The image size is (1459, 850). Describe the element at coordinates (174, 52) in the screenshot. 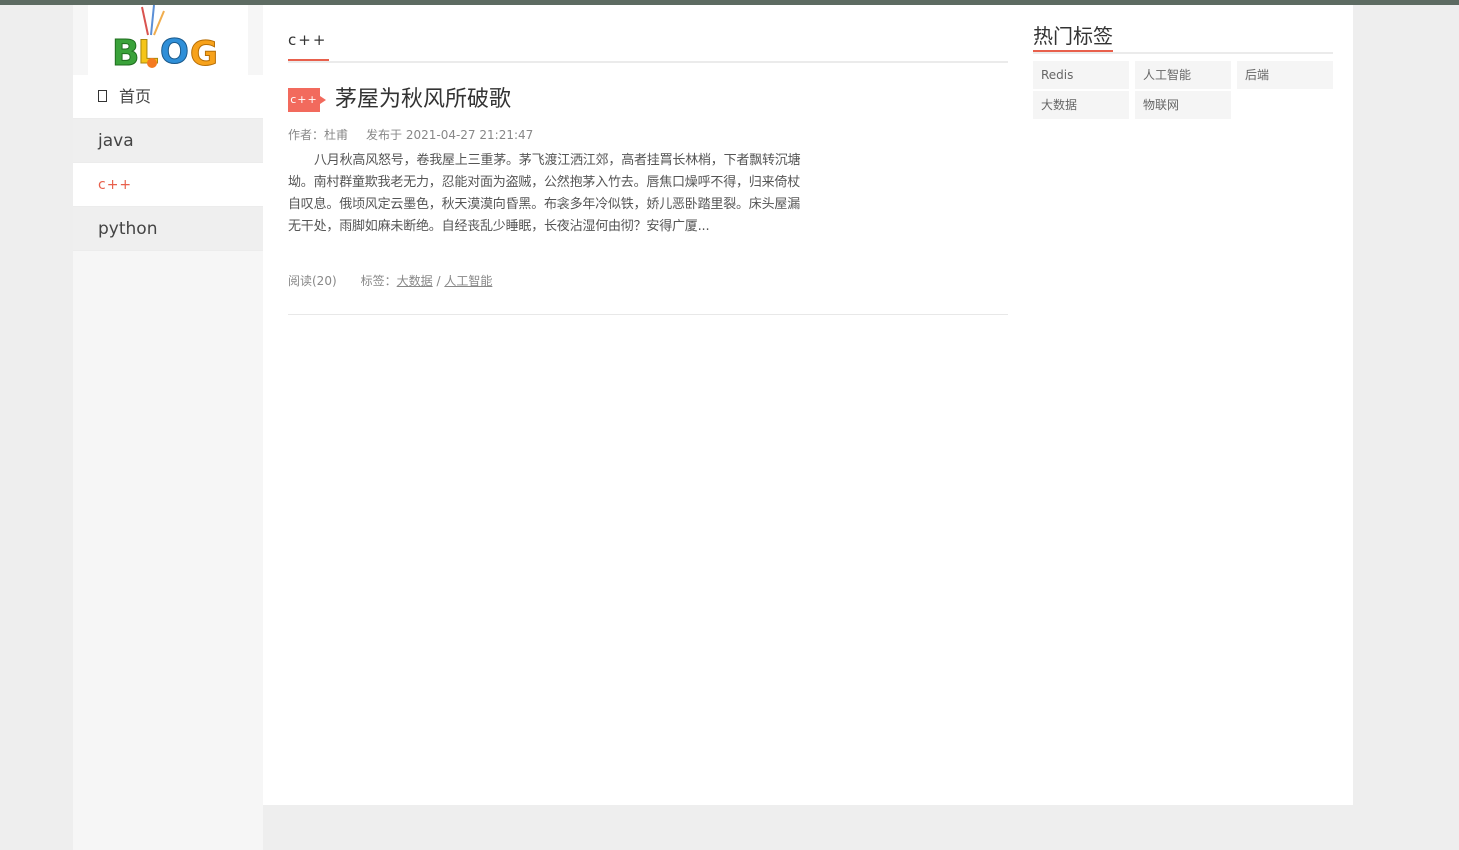

I see `svg-text: O` at that location.